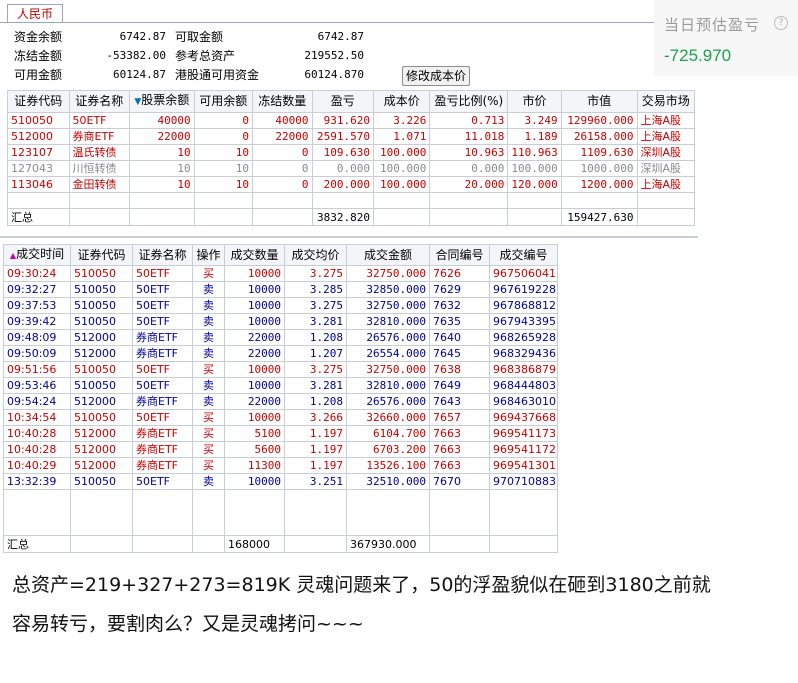 This screenshot has height=683, width=798. I want to click on trade-cell: 5600, so click(254, 449).